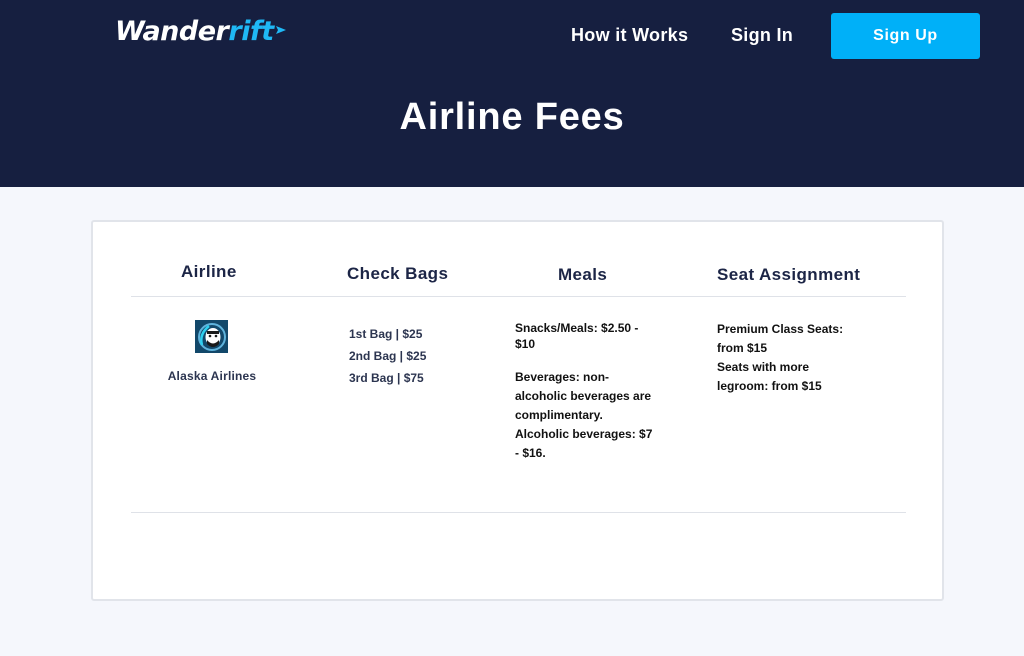  Describe the element at coordinates (257, 31) in the screenshot. I see `logo-text-accent: ift` at that location.